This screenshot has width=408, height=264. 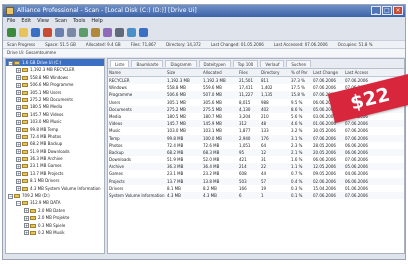 I want to click on tree-item: +1,192.3 MB RECYCLER, so click(x=55, y=69).